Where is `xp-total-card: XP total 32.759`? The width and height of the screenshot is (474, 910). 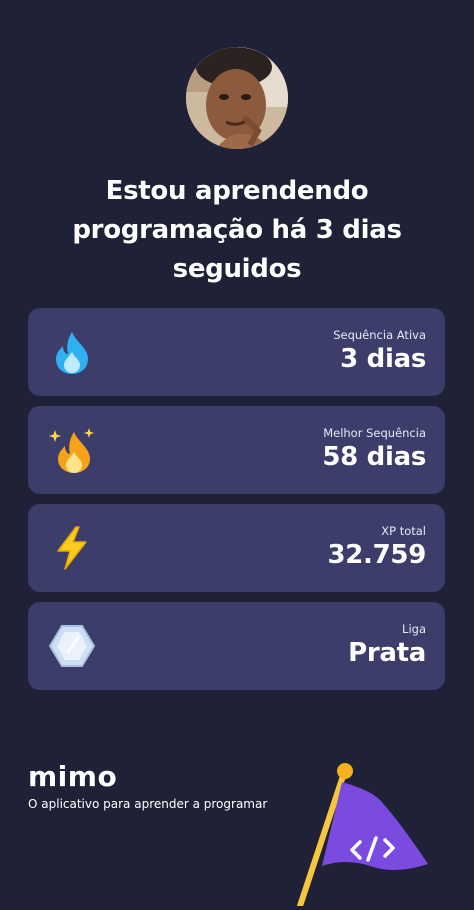 xp-total-card: XP total 32.759 is located at coordinates (236, 548).